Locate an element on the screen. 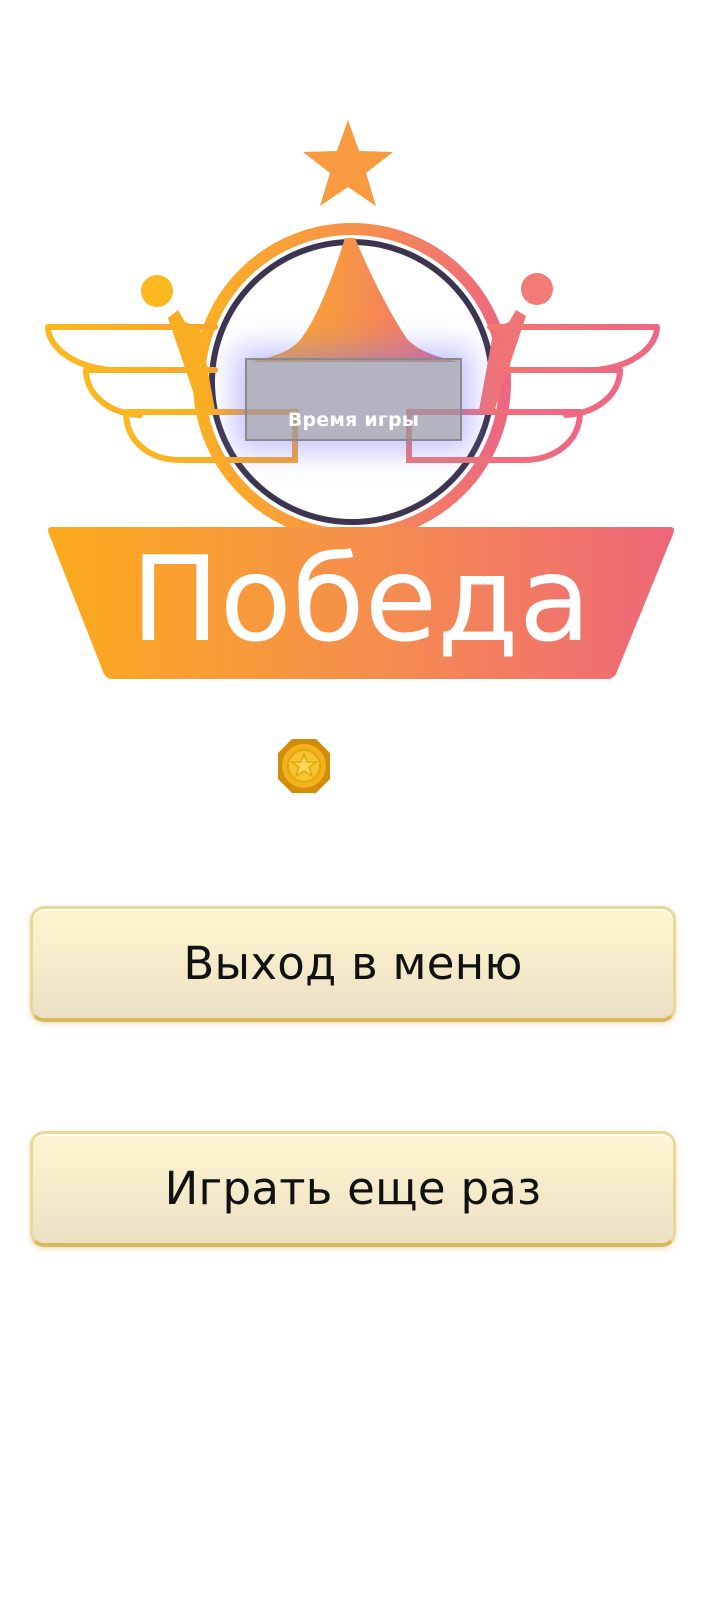 Image resolution: width=720 pixels, height=1600 pixels. victory-title: Победа is located at coordinates (361, 599).